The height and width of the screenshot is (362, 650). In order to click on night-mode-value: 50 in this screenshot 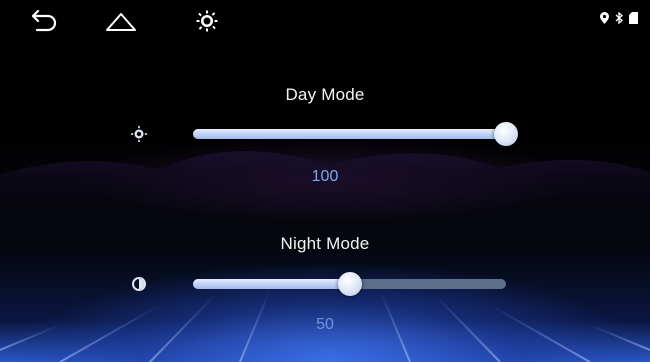, I will do `click(325, 324)`.